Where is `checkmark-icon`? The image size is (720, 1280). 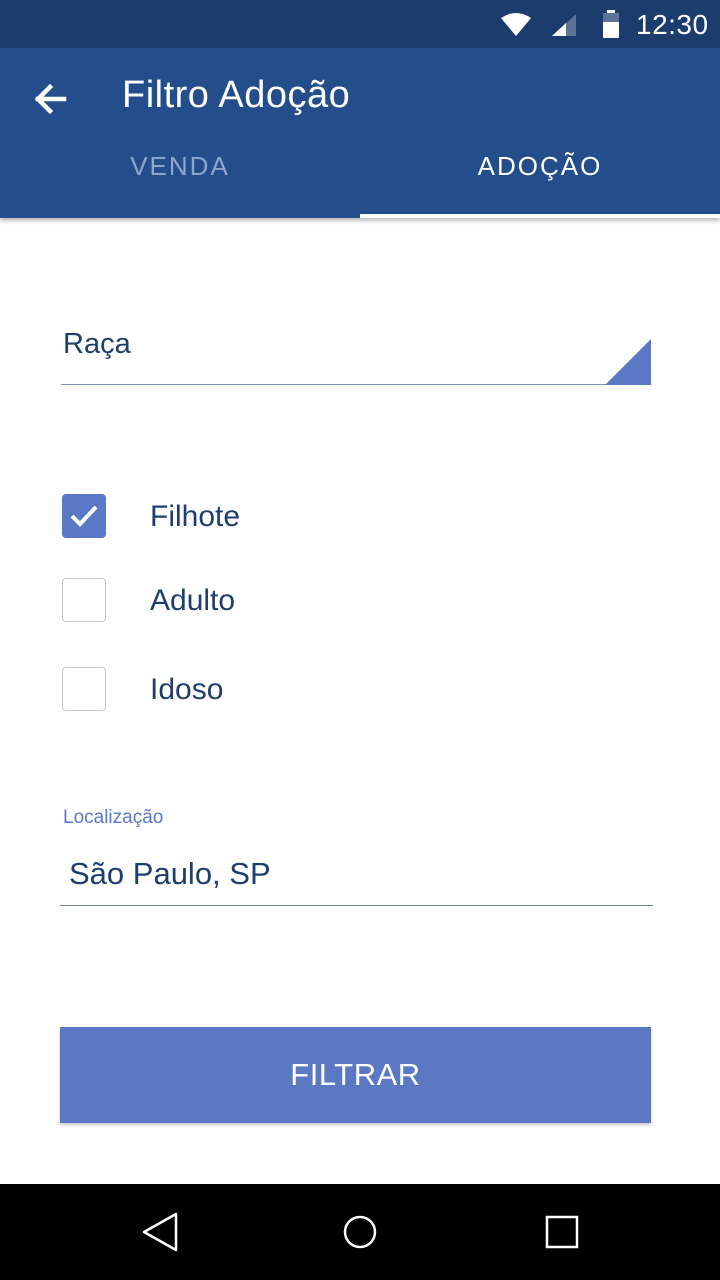
checkmark-icon is located at coordinates (84, 516).